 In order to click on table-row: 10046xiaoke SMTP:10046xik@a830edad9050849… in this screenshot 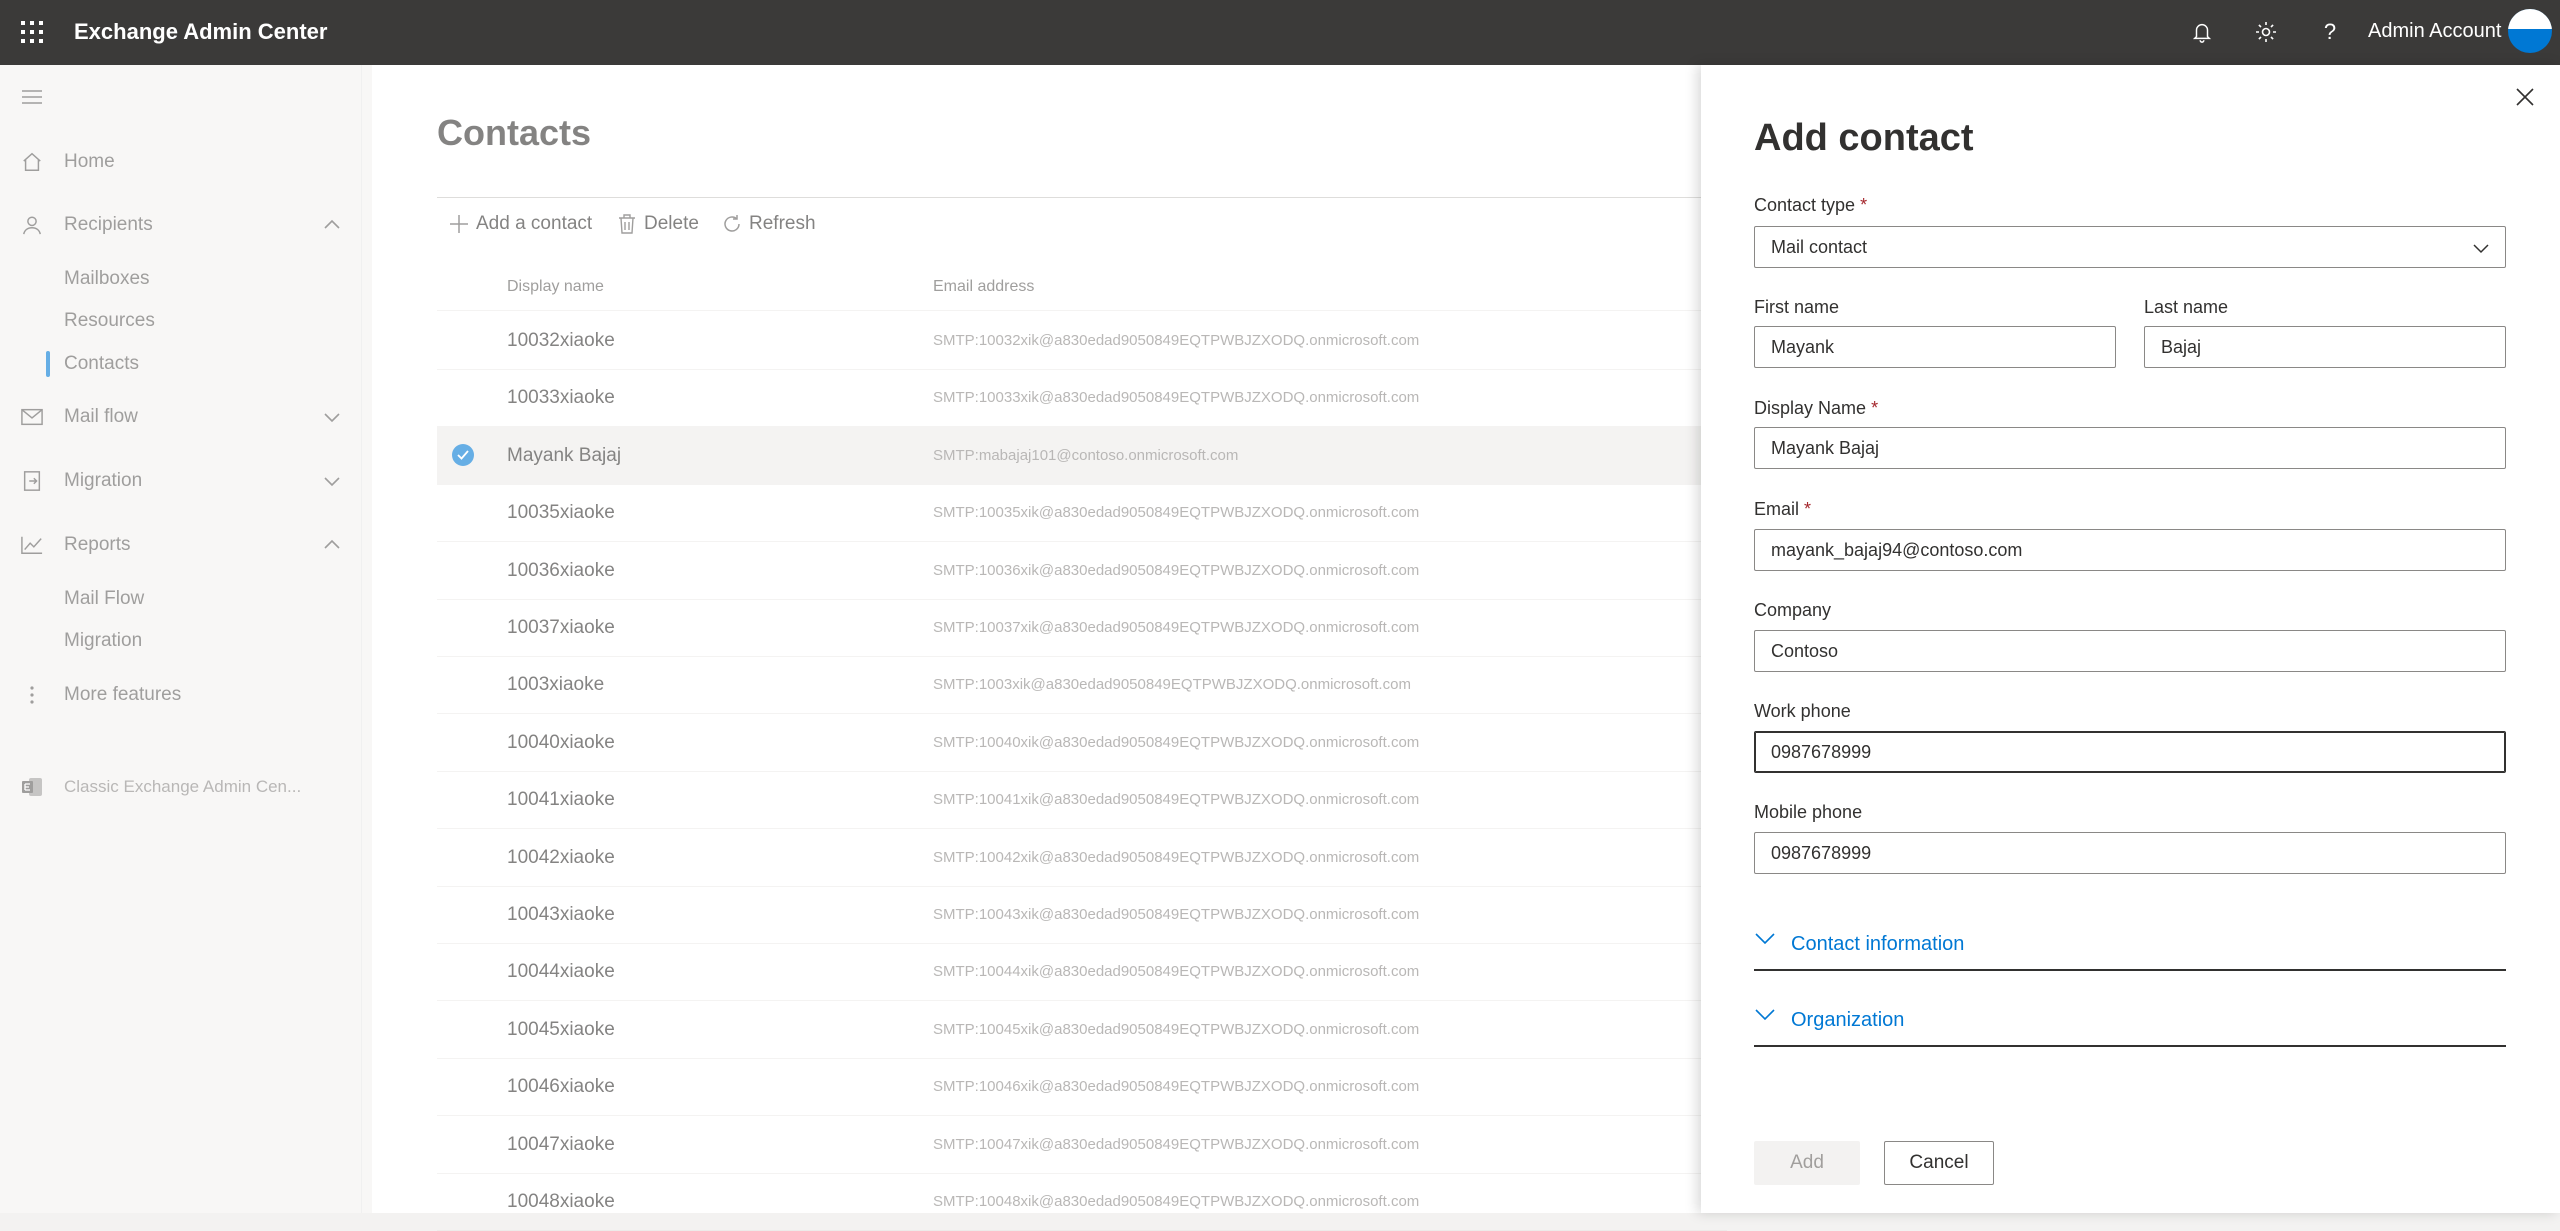, I will do `click(1082, 1087)`.